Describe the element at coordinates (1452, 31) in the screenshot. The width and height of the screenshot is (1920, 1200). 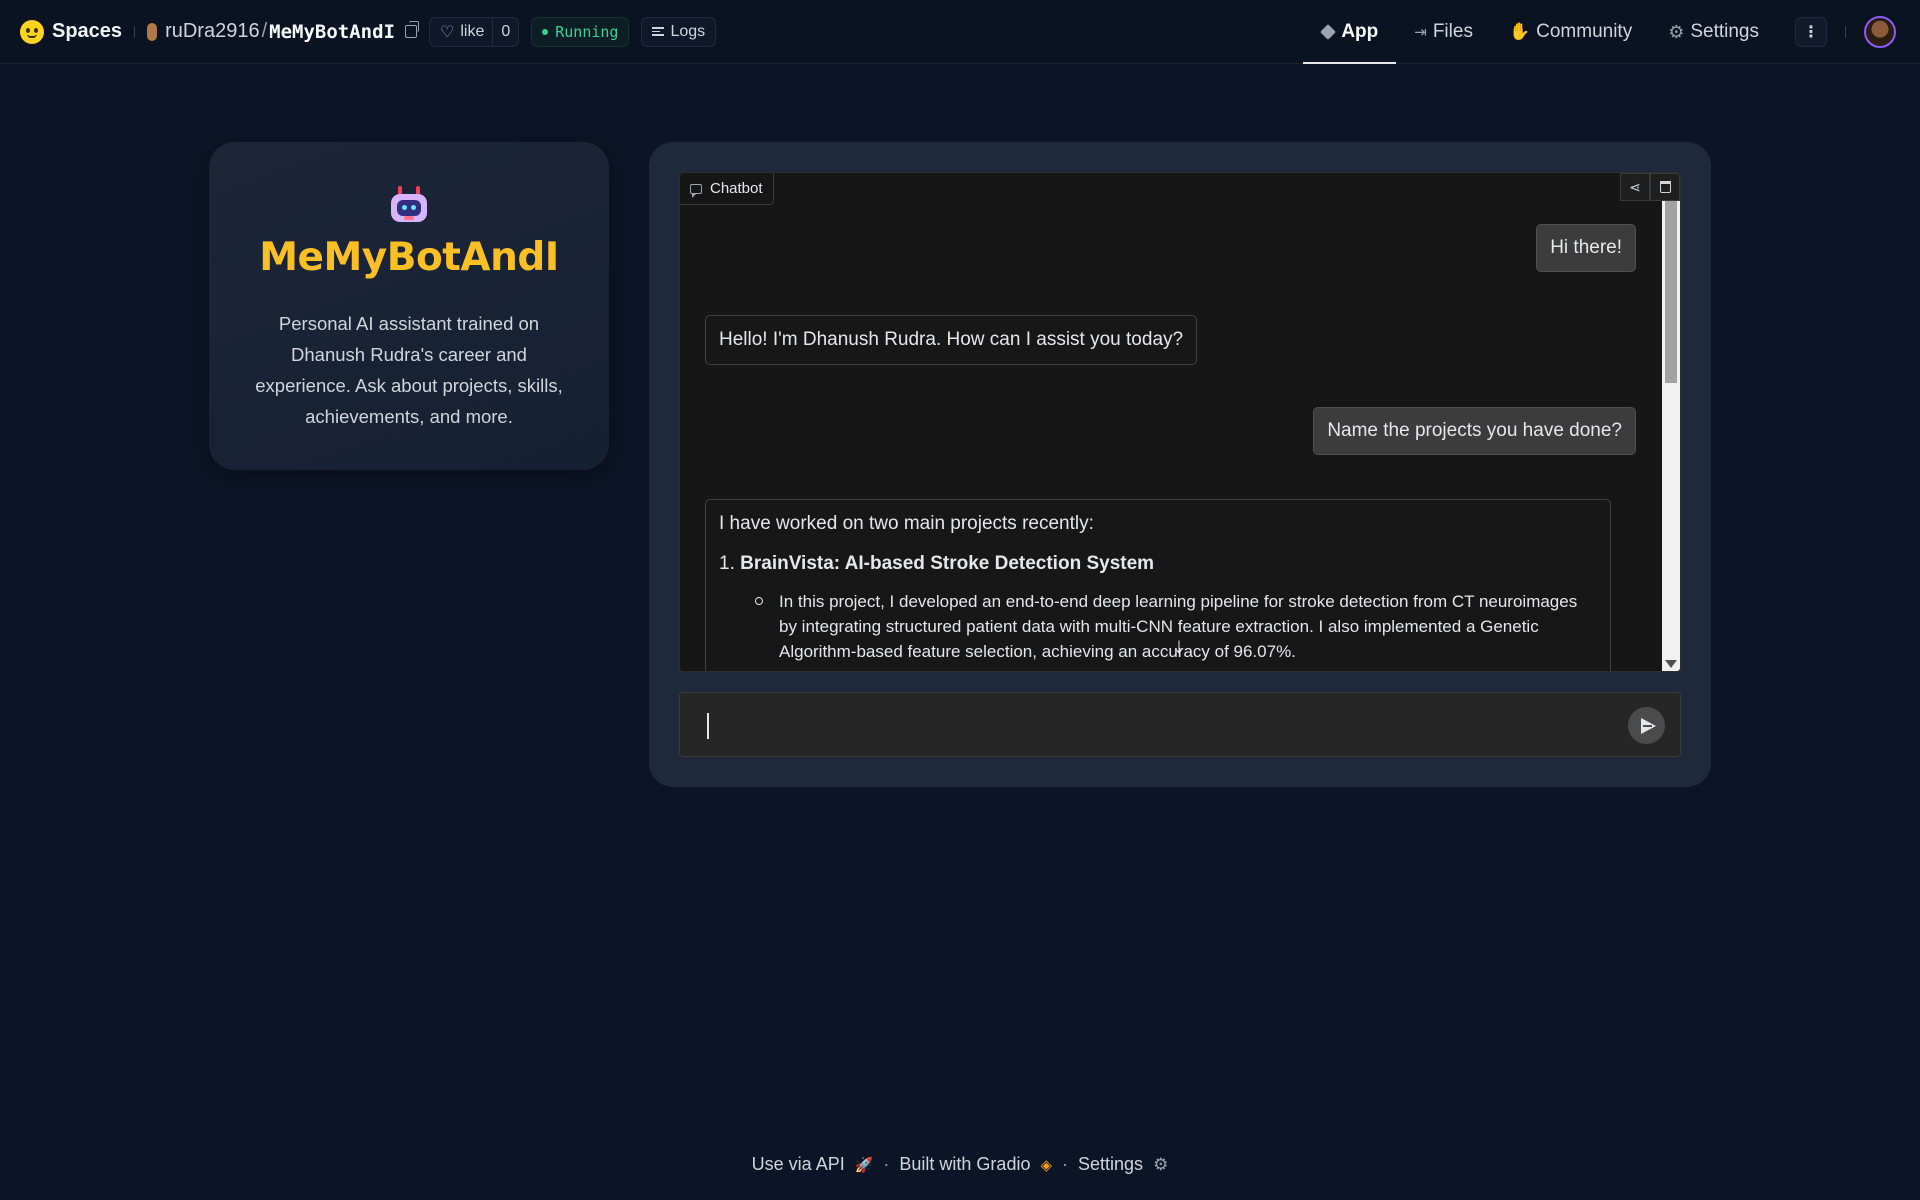
I see `tab-label: Files` at that location.